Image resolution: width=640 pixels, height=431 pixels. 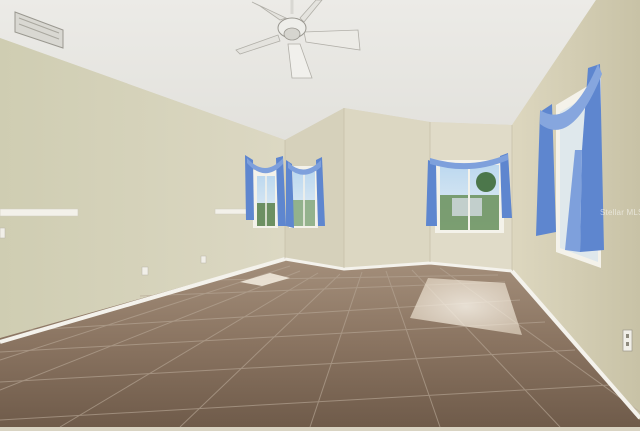 I want to click on watermark: Stellar MLS, so click(x=620, y=212).